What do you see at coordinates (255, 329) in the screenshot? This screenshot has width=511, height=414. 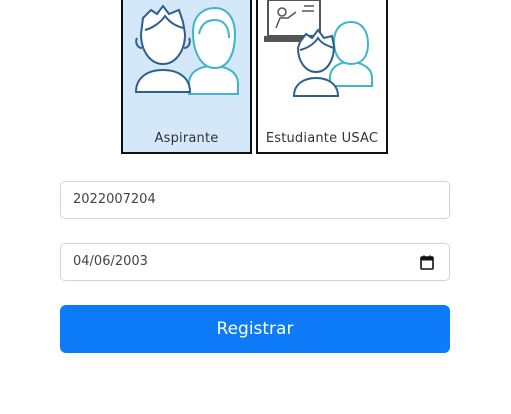 I see `register-button: Registrar` at bounding box center [255, 329].